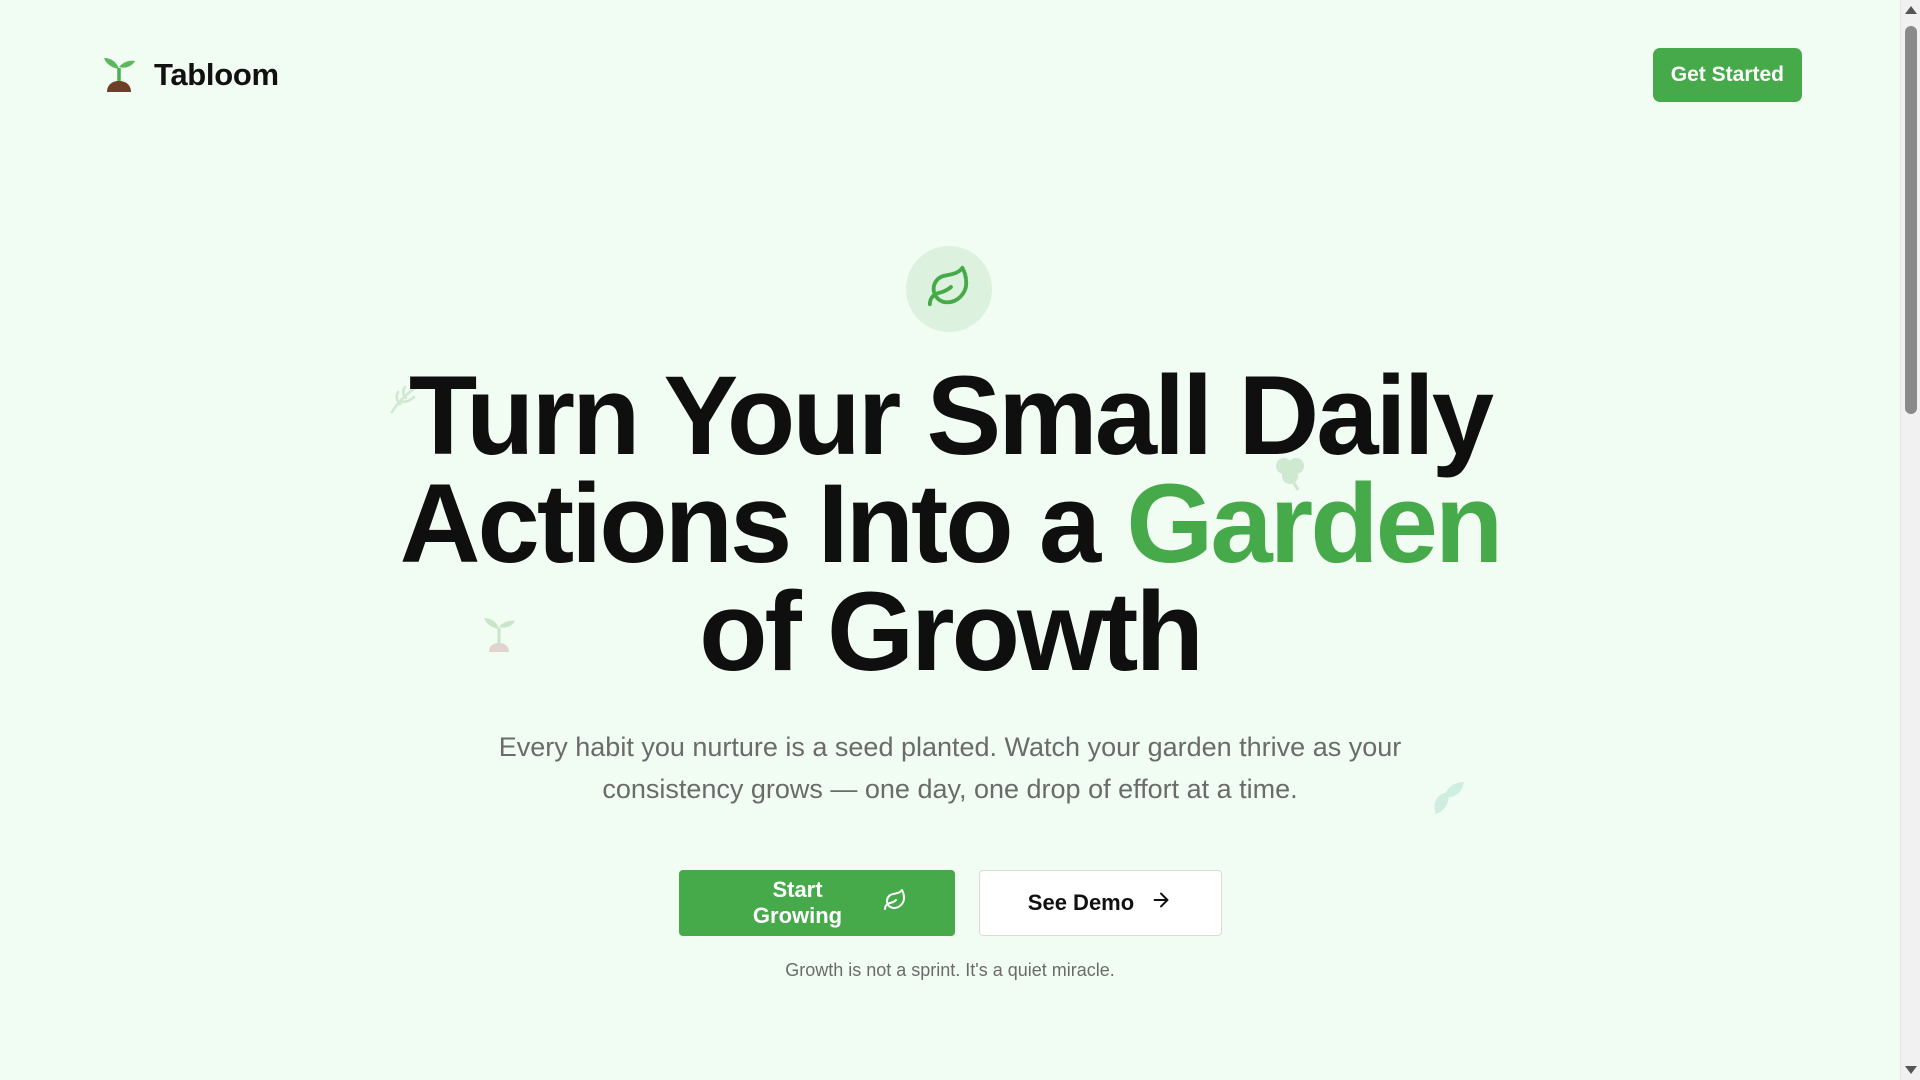 The image size is (1920, 1080). I want to click on start-growing-button: Start Growing, so click(816, 903).